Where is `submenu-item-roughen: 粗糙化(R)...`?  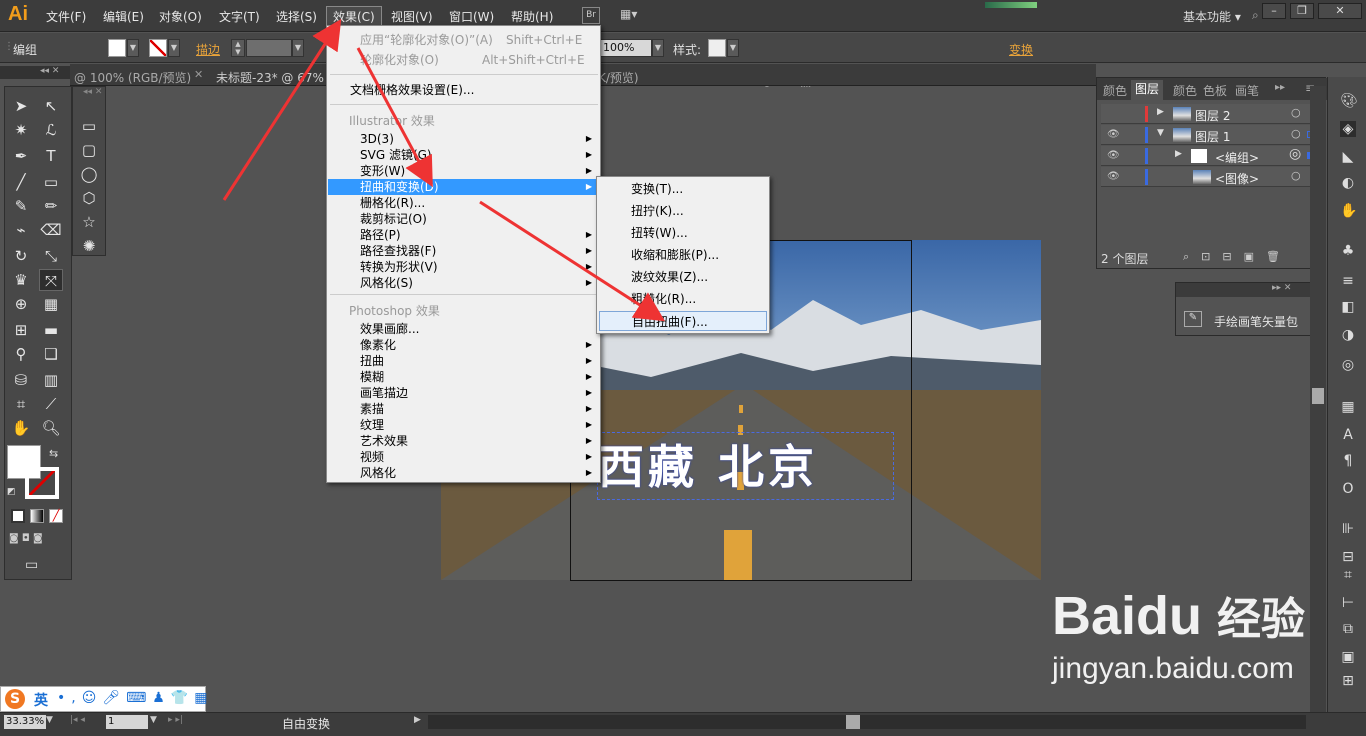 submenu-item-roughen: 粗糙化(R)... is located at coordinates (683, 299).